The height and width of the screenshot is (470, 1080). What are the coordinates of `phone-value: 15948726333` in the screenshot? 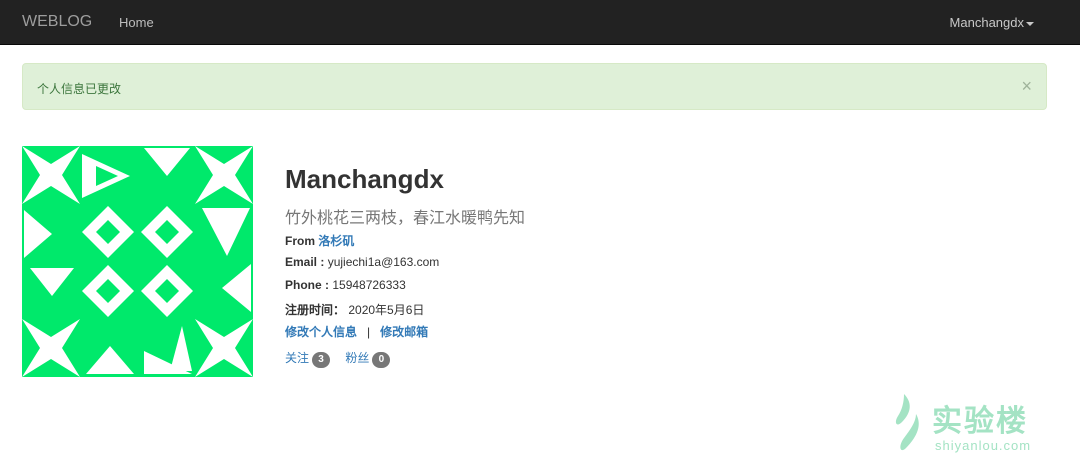 It's located at (369, 285).